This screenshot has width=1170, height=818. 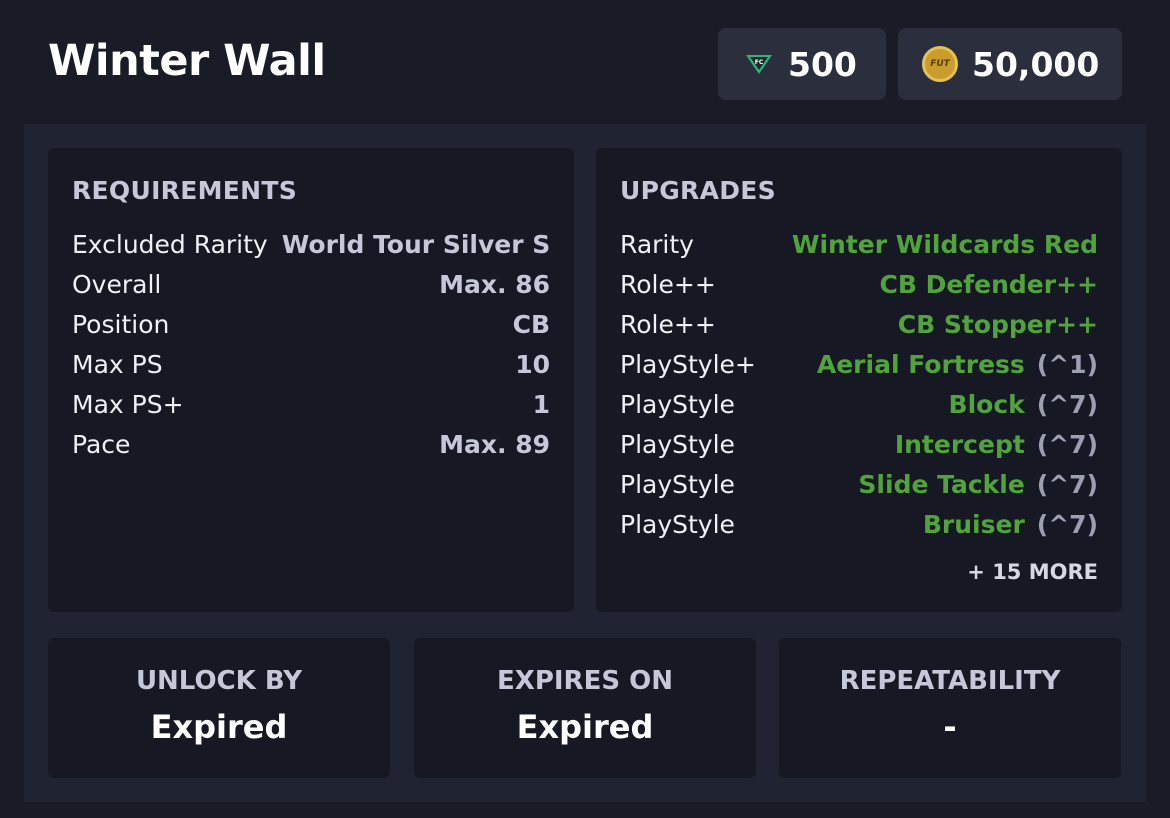 I want to click on repeatability-card: REPEATABILITY -, so click(x=950, y=708).